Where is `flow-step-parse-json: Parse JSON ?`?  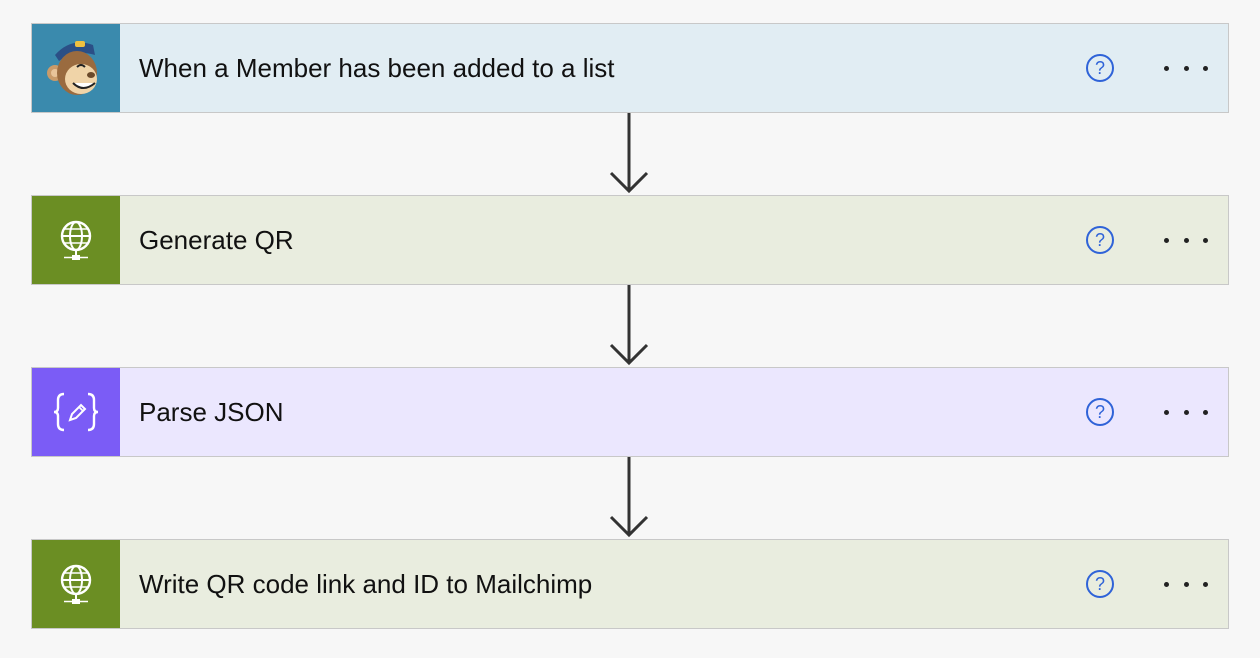 flow-step-parse-json: Parse JSON ? is located at coordinates (630, 412).